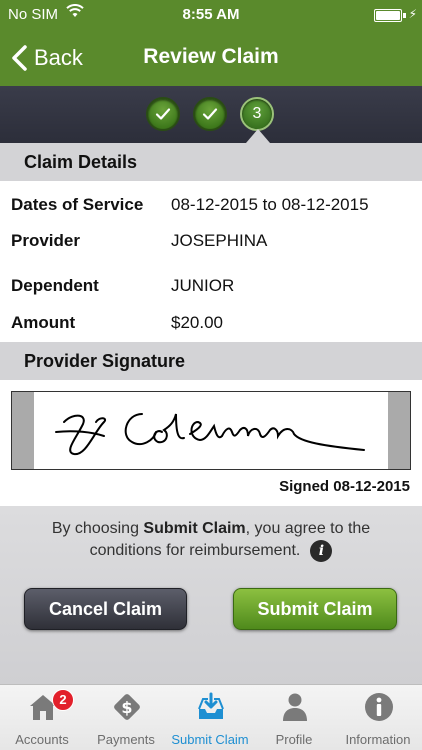 The image size is (422, 750). What do you see at coordinates (388, 15) in the screenshot?
I see `battery-icon` at bounding box center [388, 15].